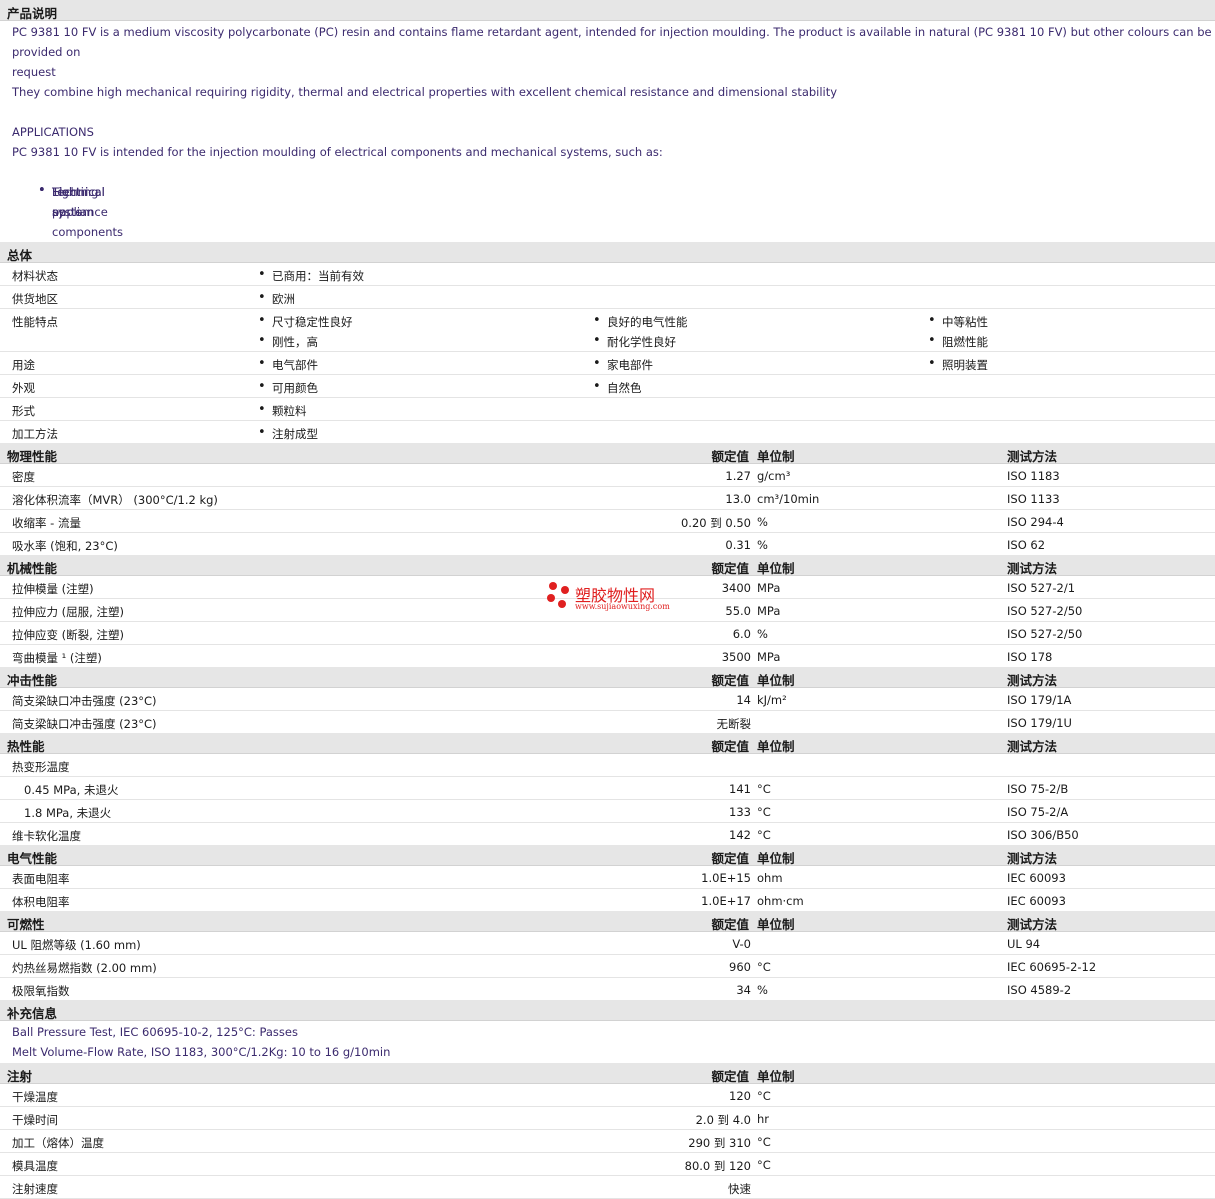  I want to click on property-label: 溶化体积流率（MVR） (300°C/1.2 kg), so click(115, 500).